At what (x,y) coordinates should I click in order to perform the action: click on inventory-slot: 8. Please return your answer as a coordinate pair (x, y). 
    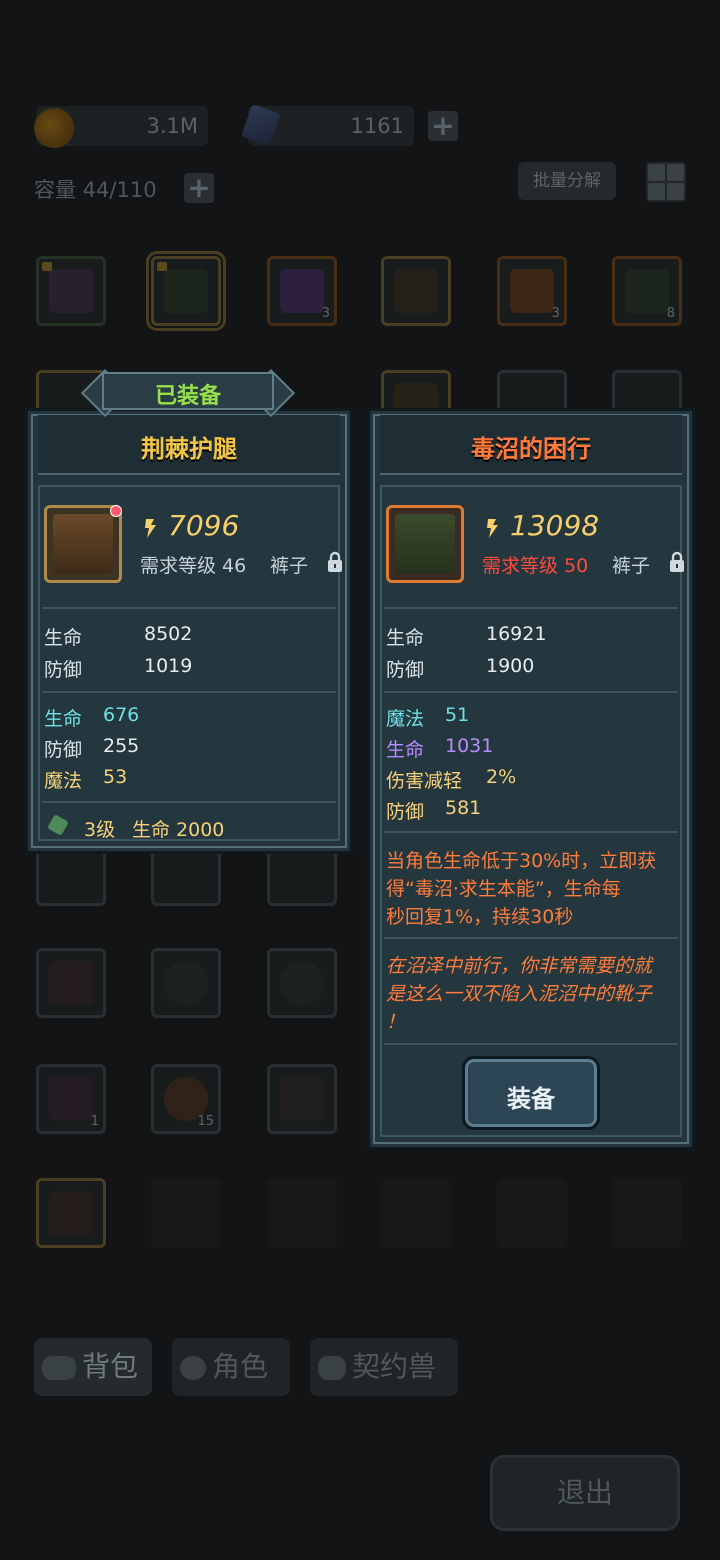
    Looking at the image, I should click on (647, 291).